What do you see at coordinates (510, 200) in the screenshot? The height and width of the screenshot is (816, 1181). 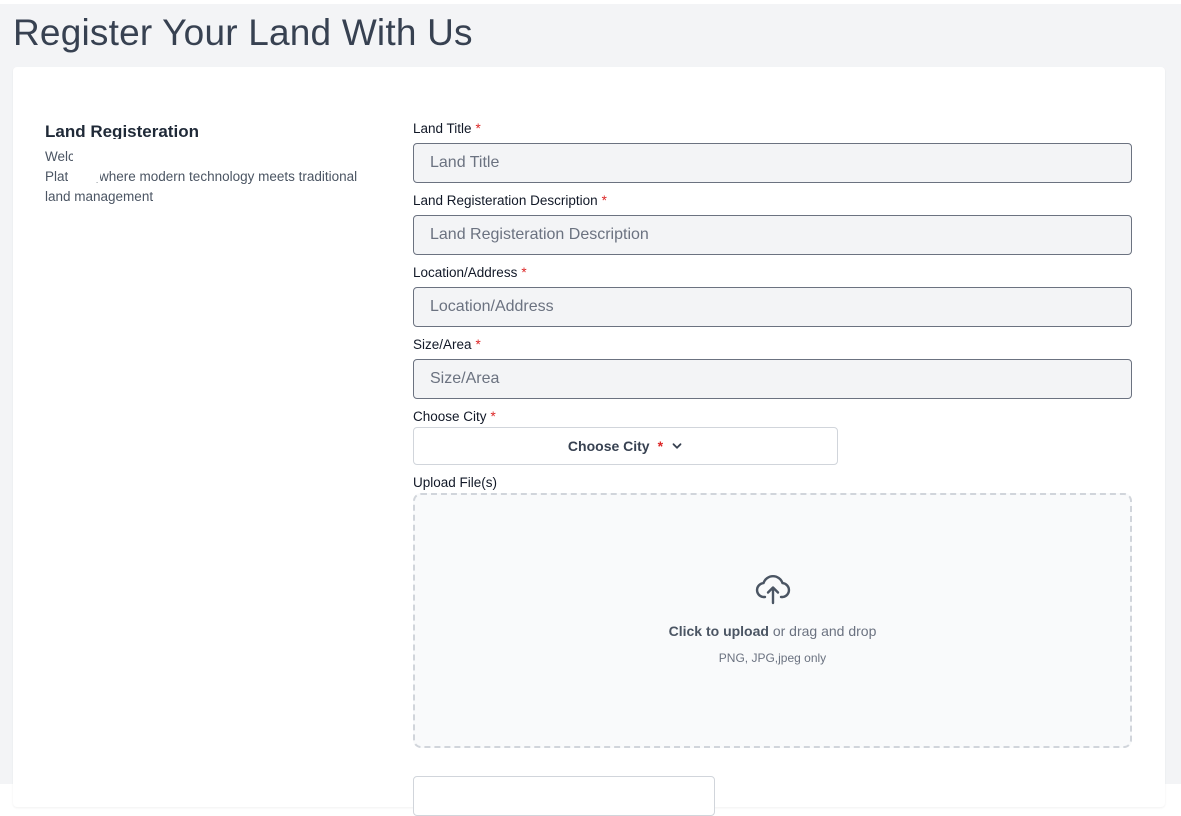 I see `description-label: Land Registeration Description *` at bounding box center [510, 200].